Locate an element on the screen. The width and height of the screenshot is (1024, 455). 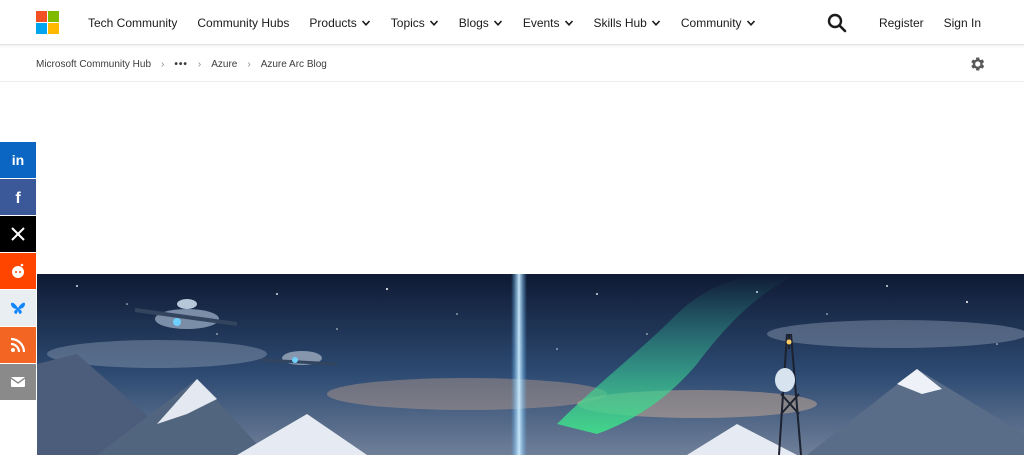
nav-item-blogs: Blogs is located at coordinates (481, 23).